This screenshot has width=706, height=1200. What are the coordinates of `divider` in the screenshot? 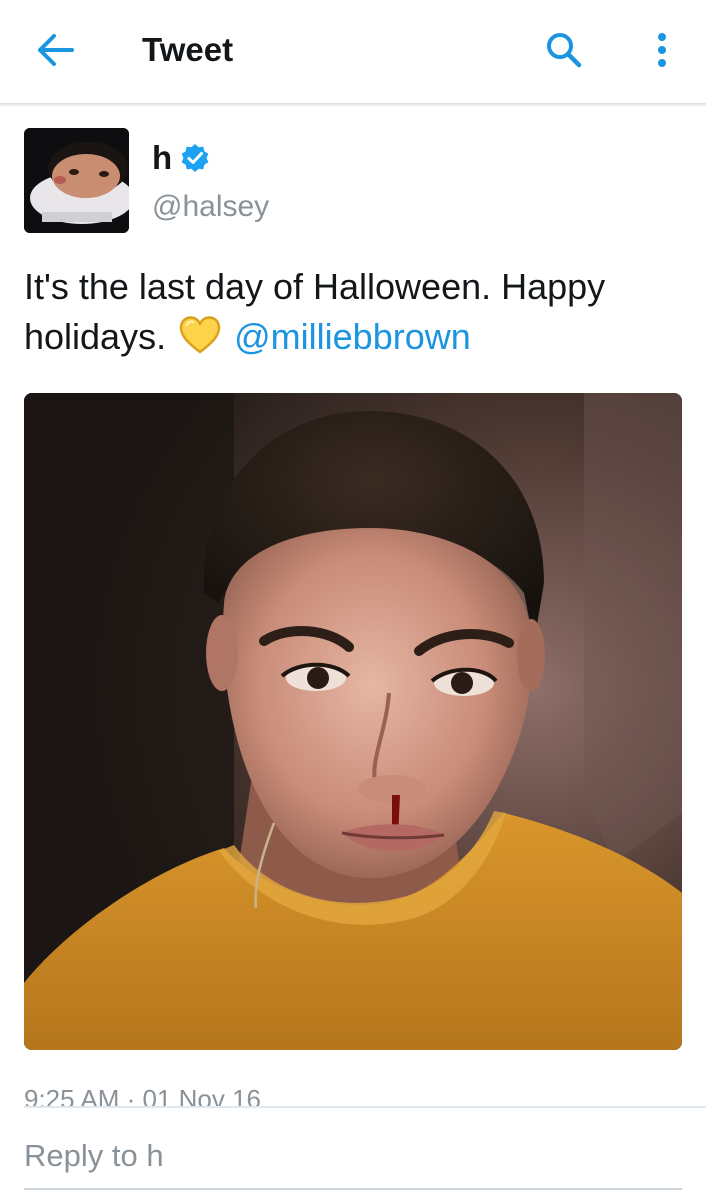 It's located at (365, 1107).